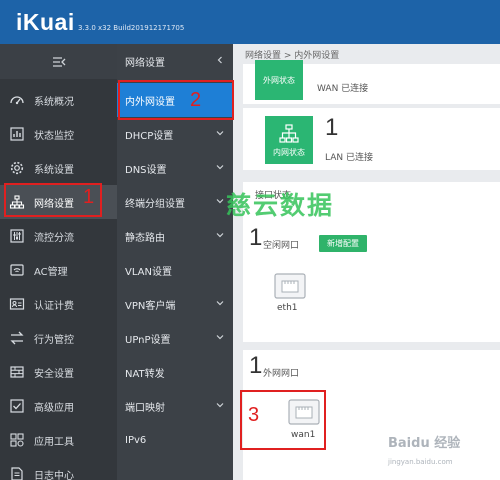 Image resolution: width=500 pixels, height=480 pixels. What do you see at coordinates (343, 89) in the screenshot?
I see `wan-status-text: WAN 已连接` at bounding box center [343, 89].